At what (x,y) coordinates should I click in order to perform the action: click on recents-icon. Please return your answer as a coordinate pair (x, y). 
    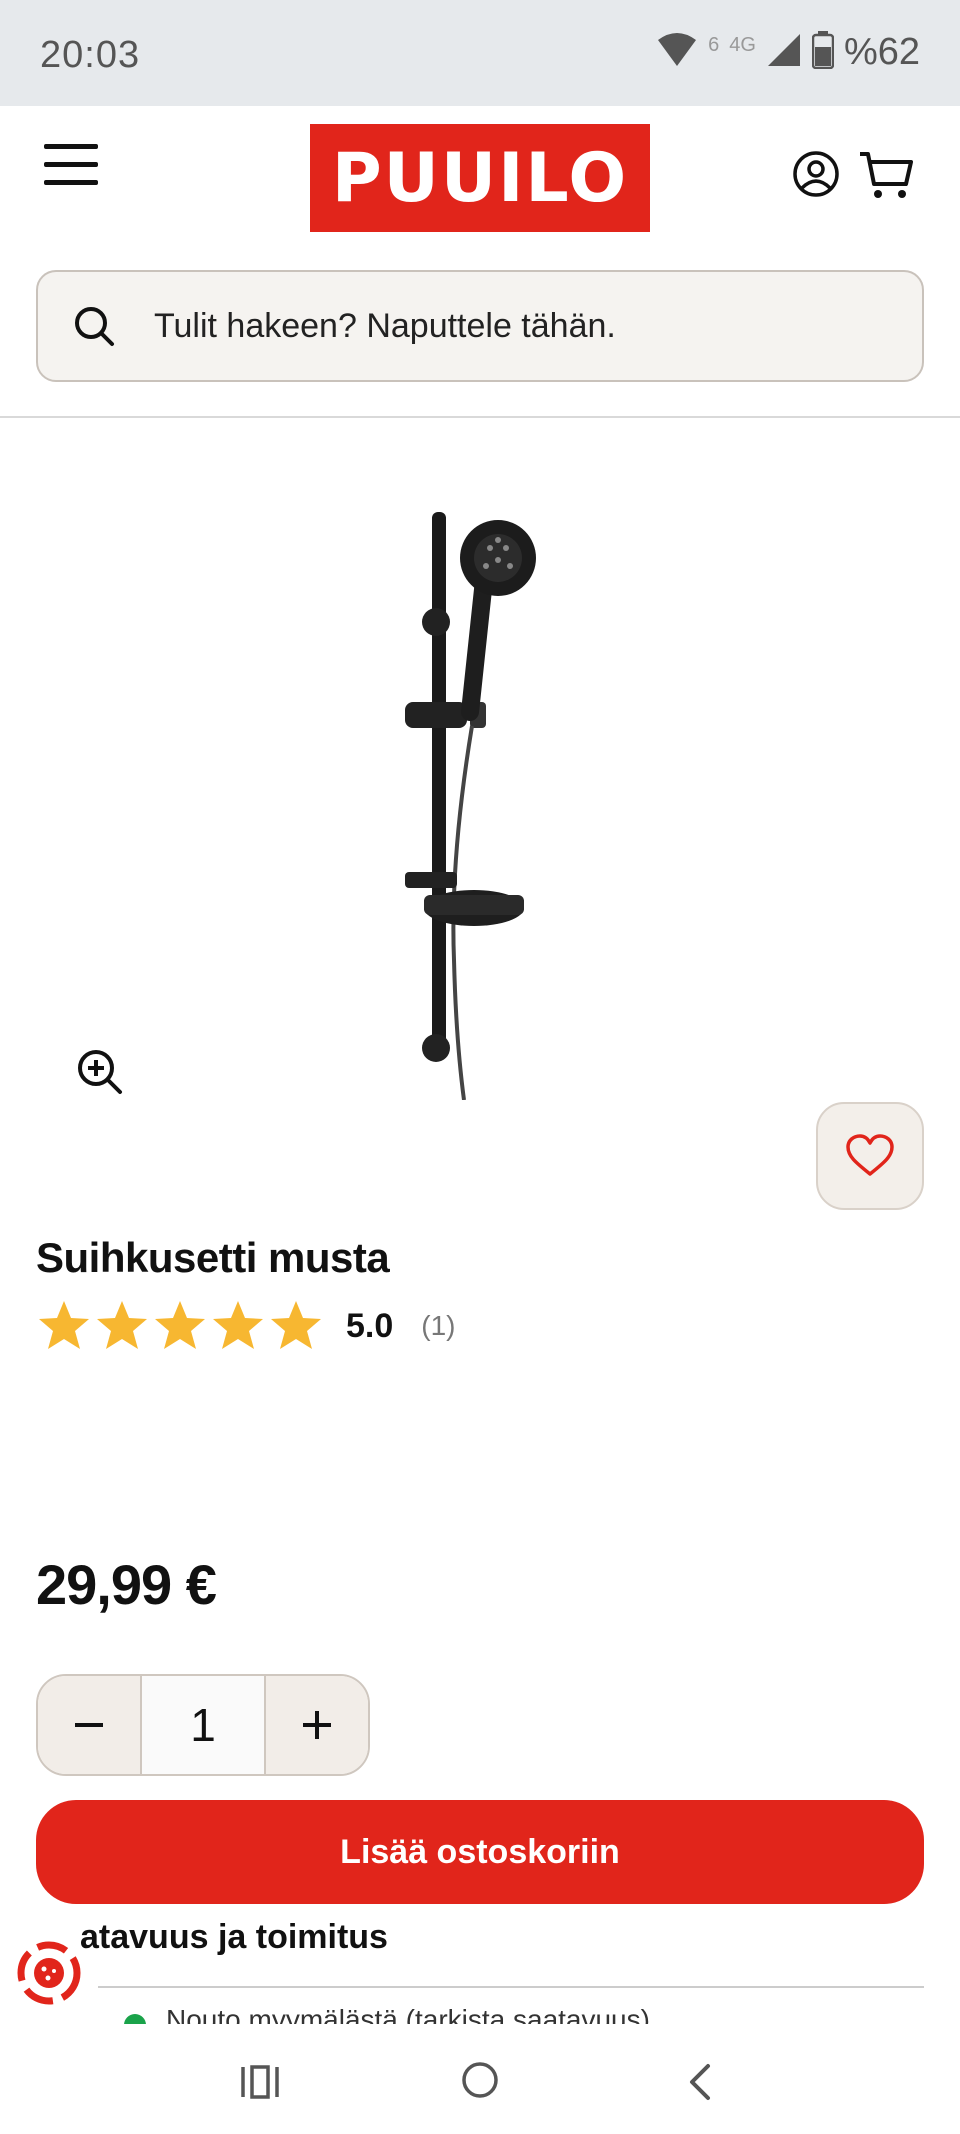
    Looking at the image, I should click on (260, 2082).